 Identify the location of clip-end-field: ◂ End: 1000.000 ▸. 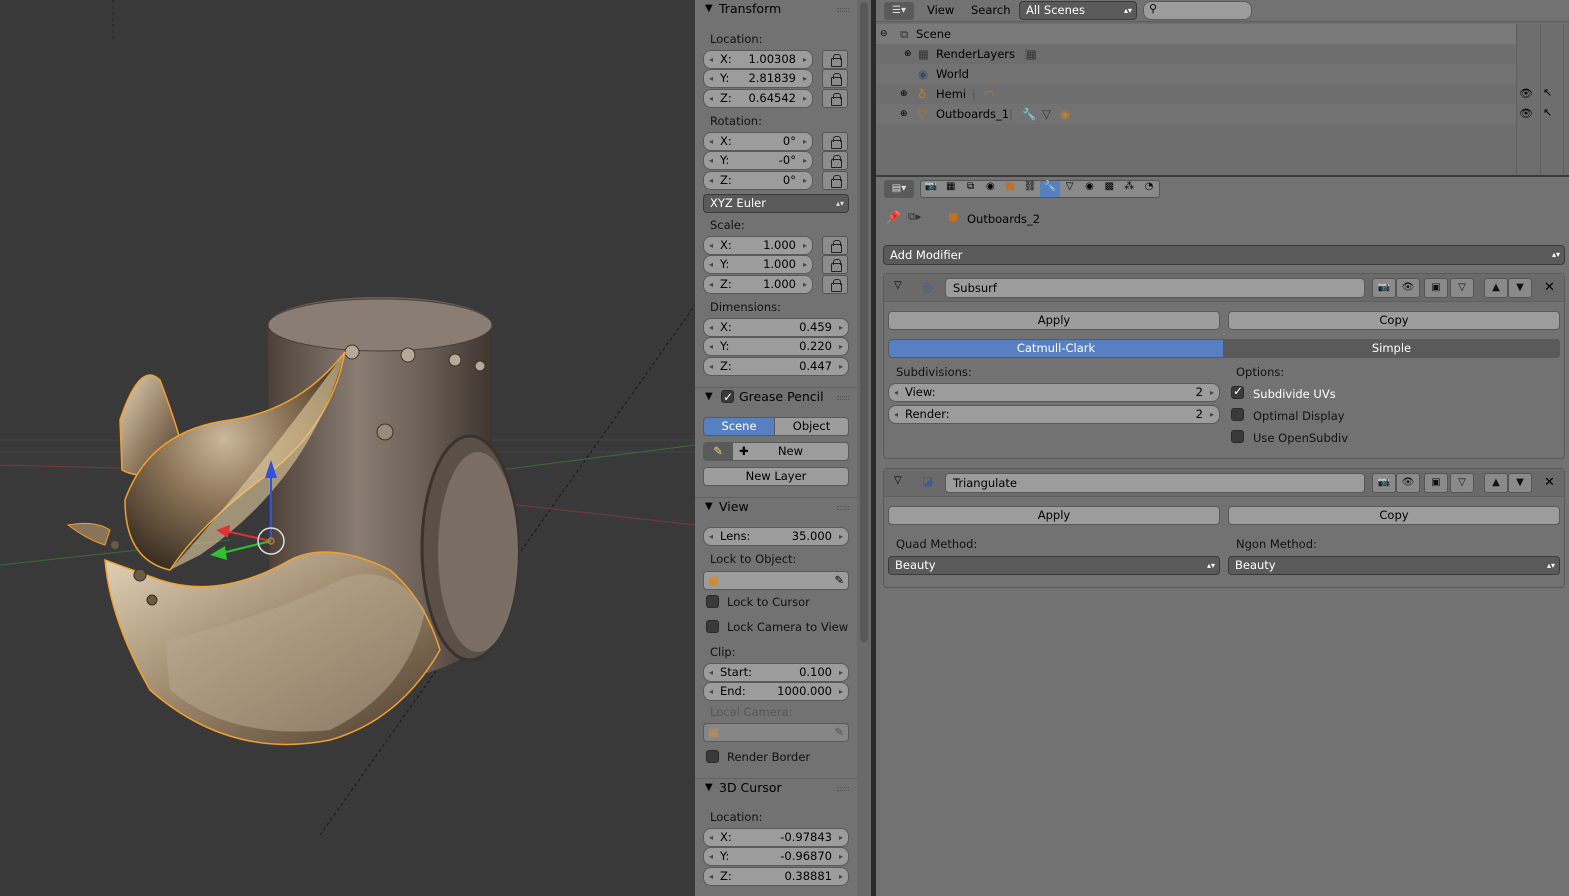
(776, 691).